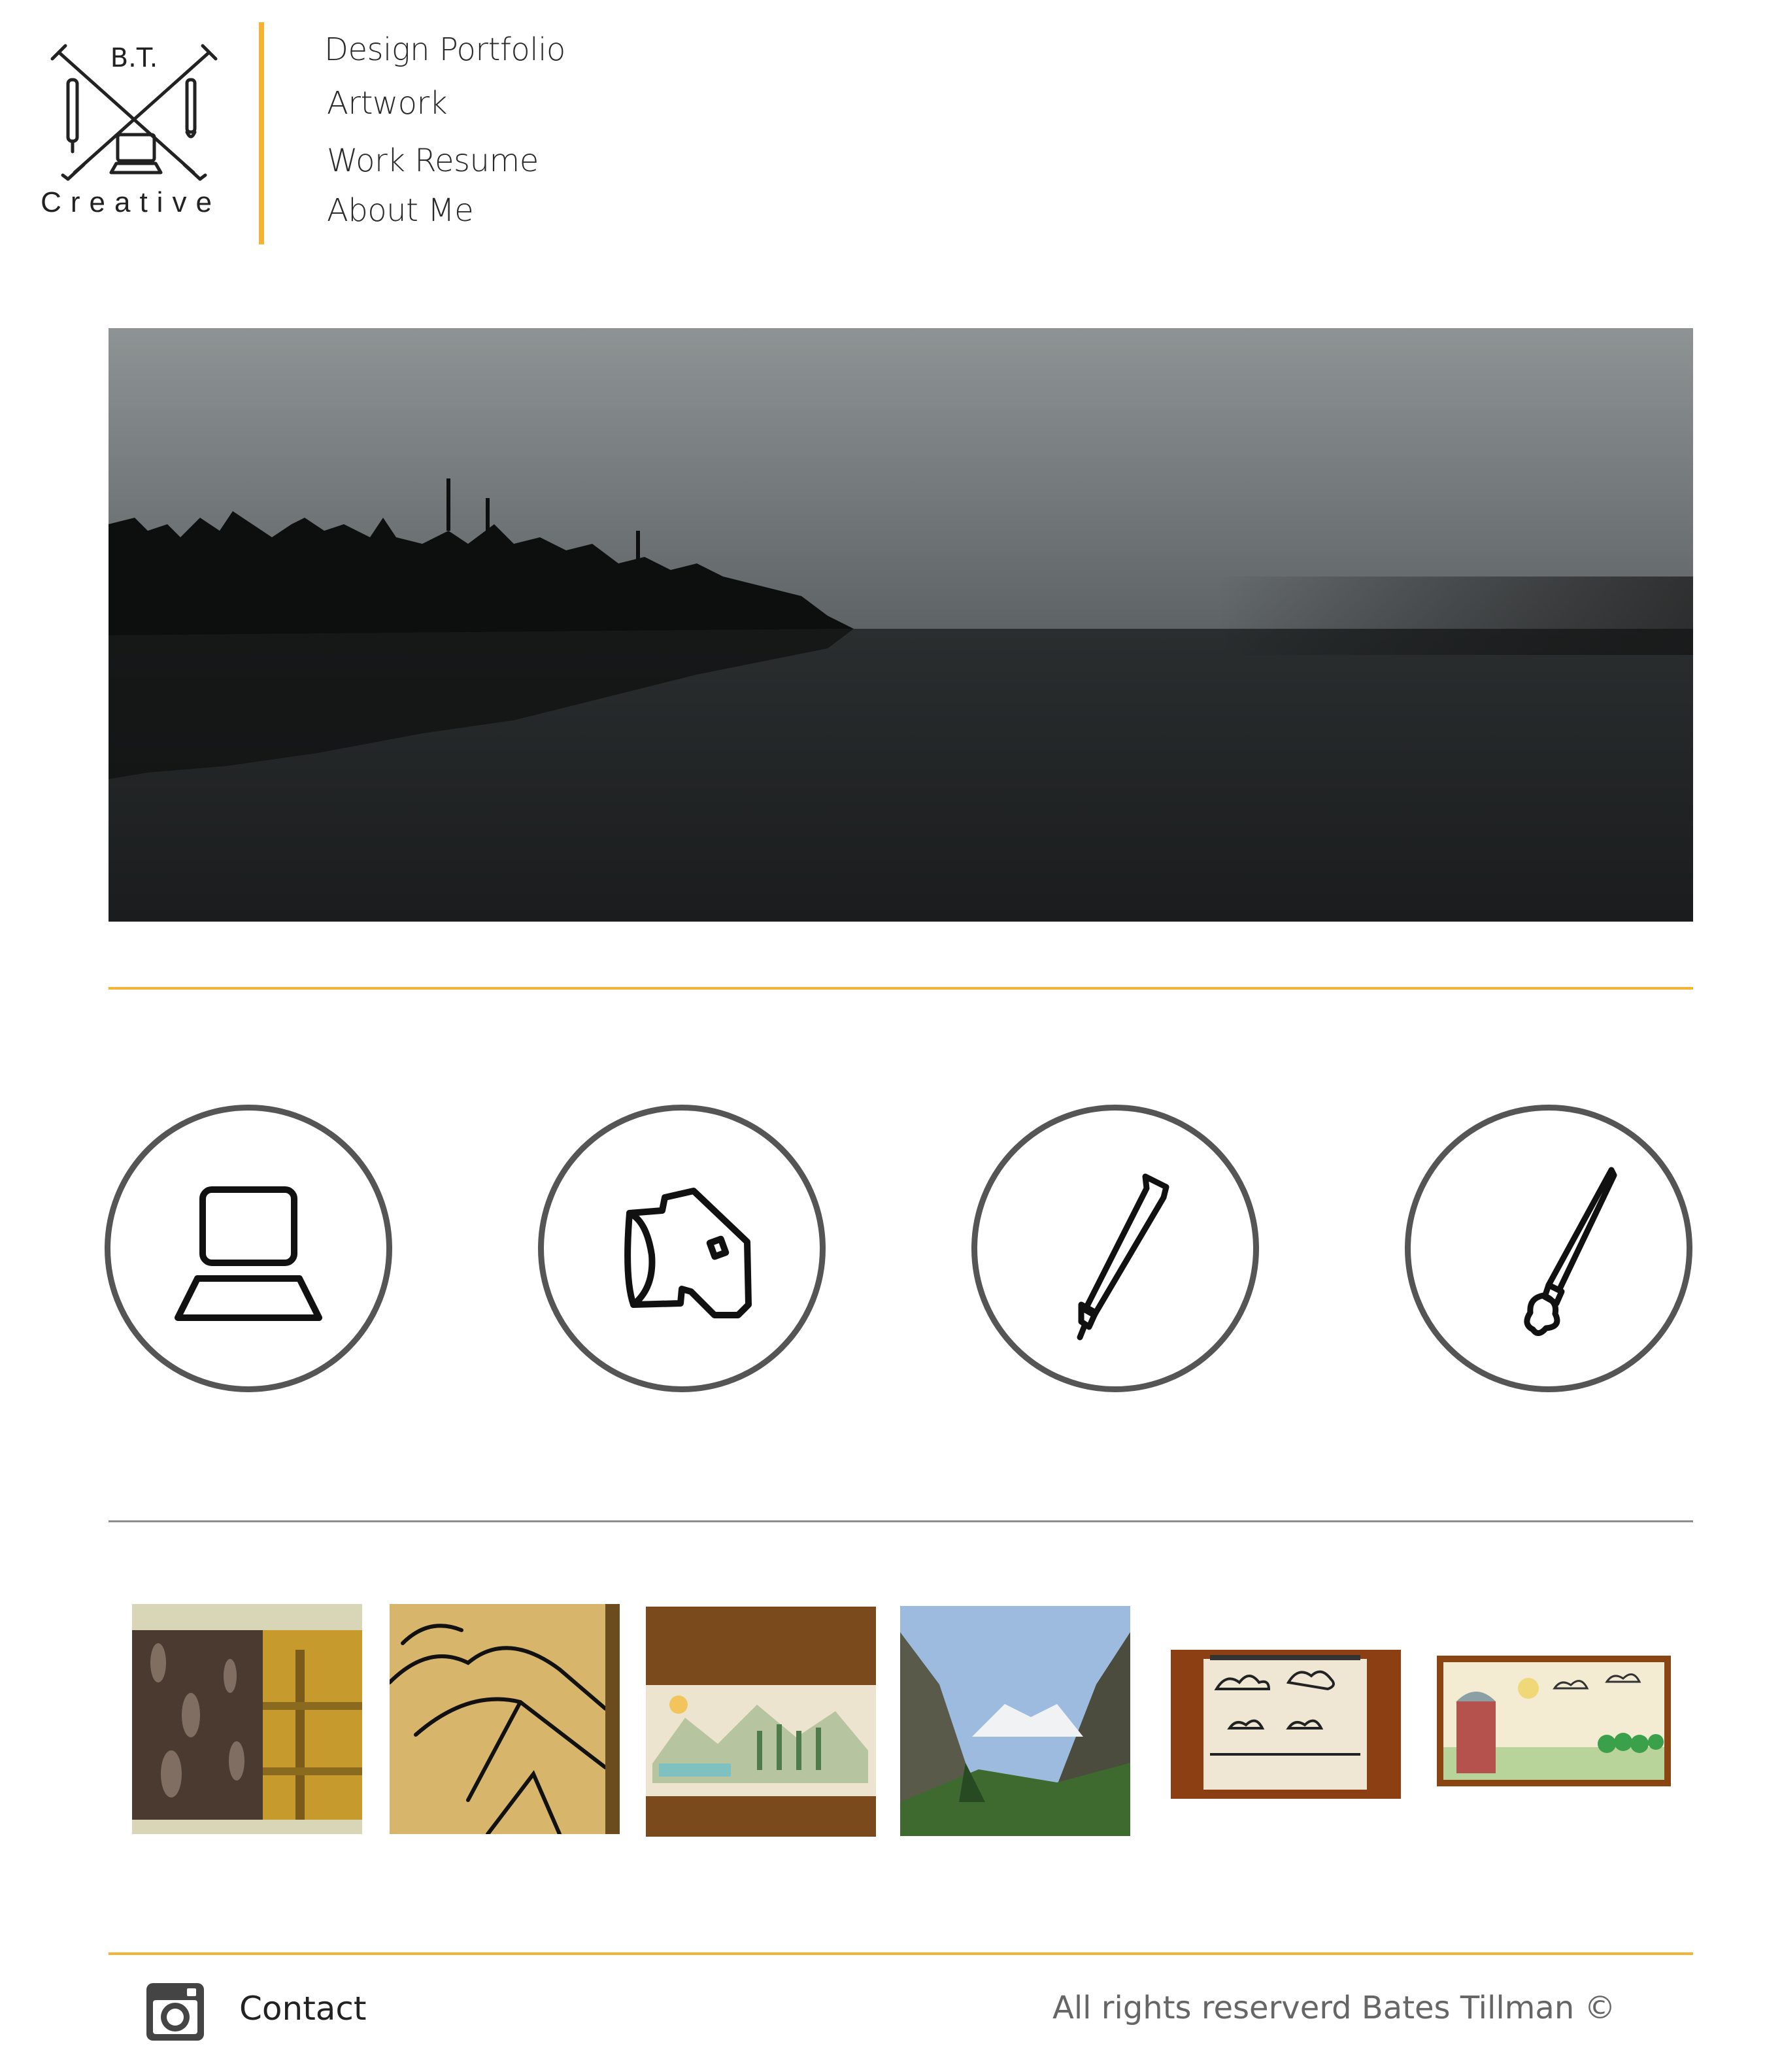  Describe the element at coordinates (387, 103) in the screenshot. I see `nav-artwork: Artwork` at that location.